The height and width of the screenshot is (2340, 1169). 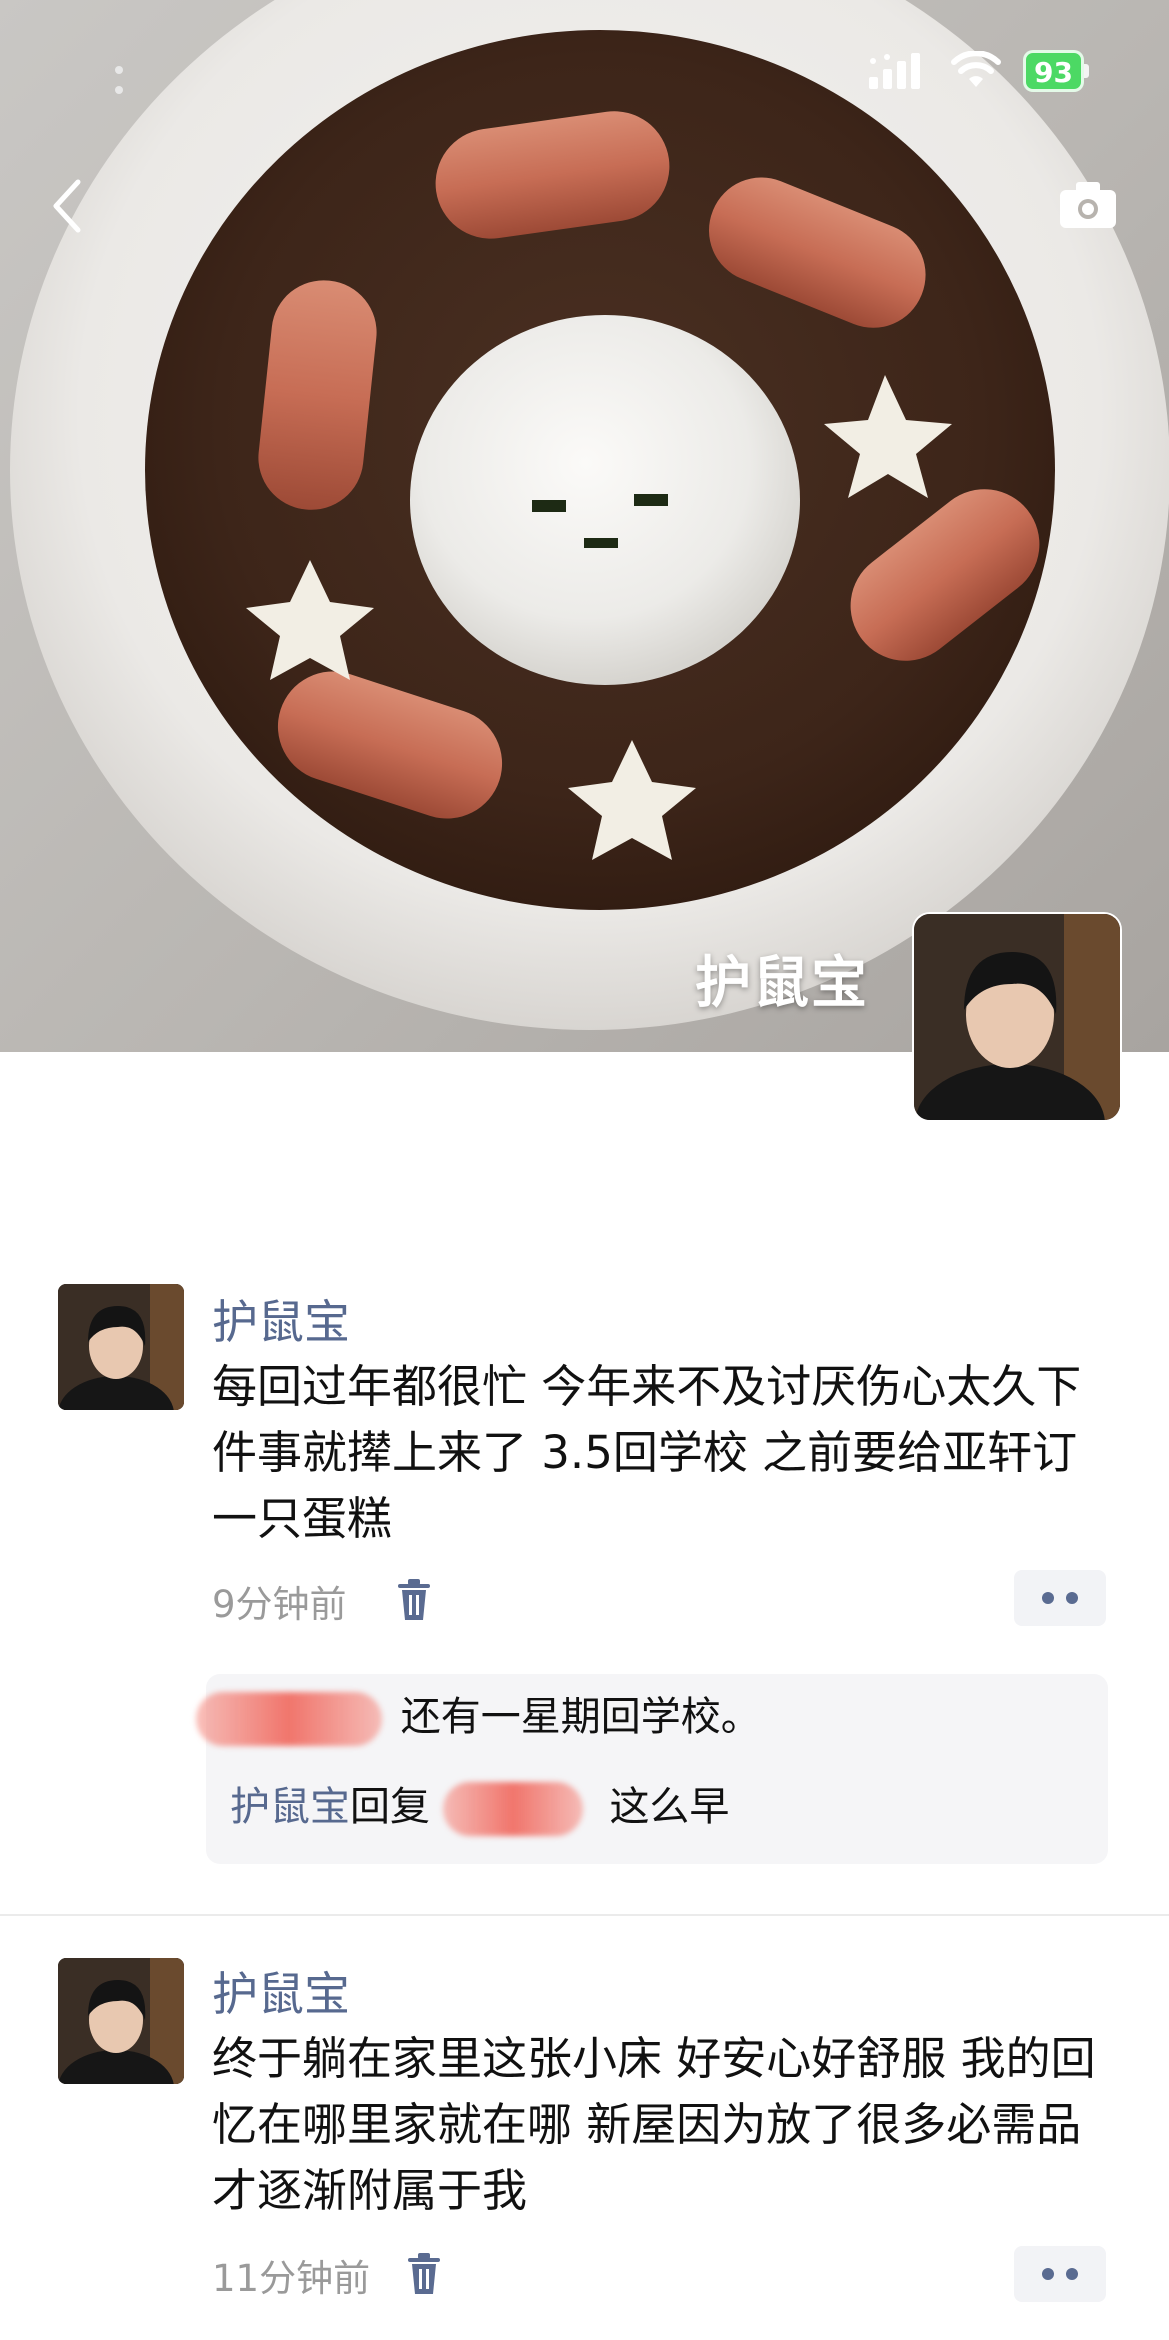 I want to click on post-time: 11分钟前, so click(x=291, y=2278).